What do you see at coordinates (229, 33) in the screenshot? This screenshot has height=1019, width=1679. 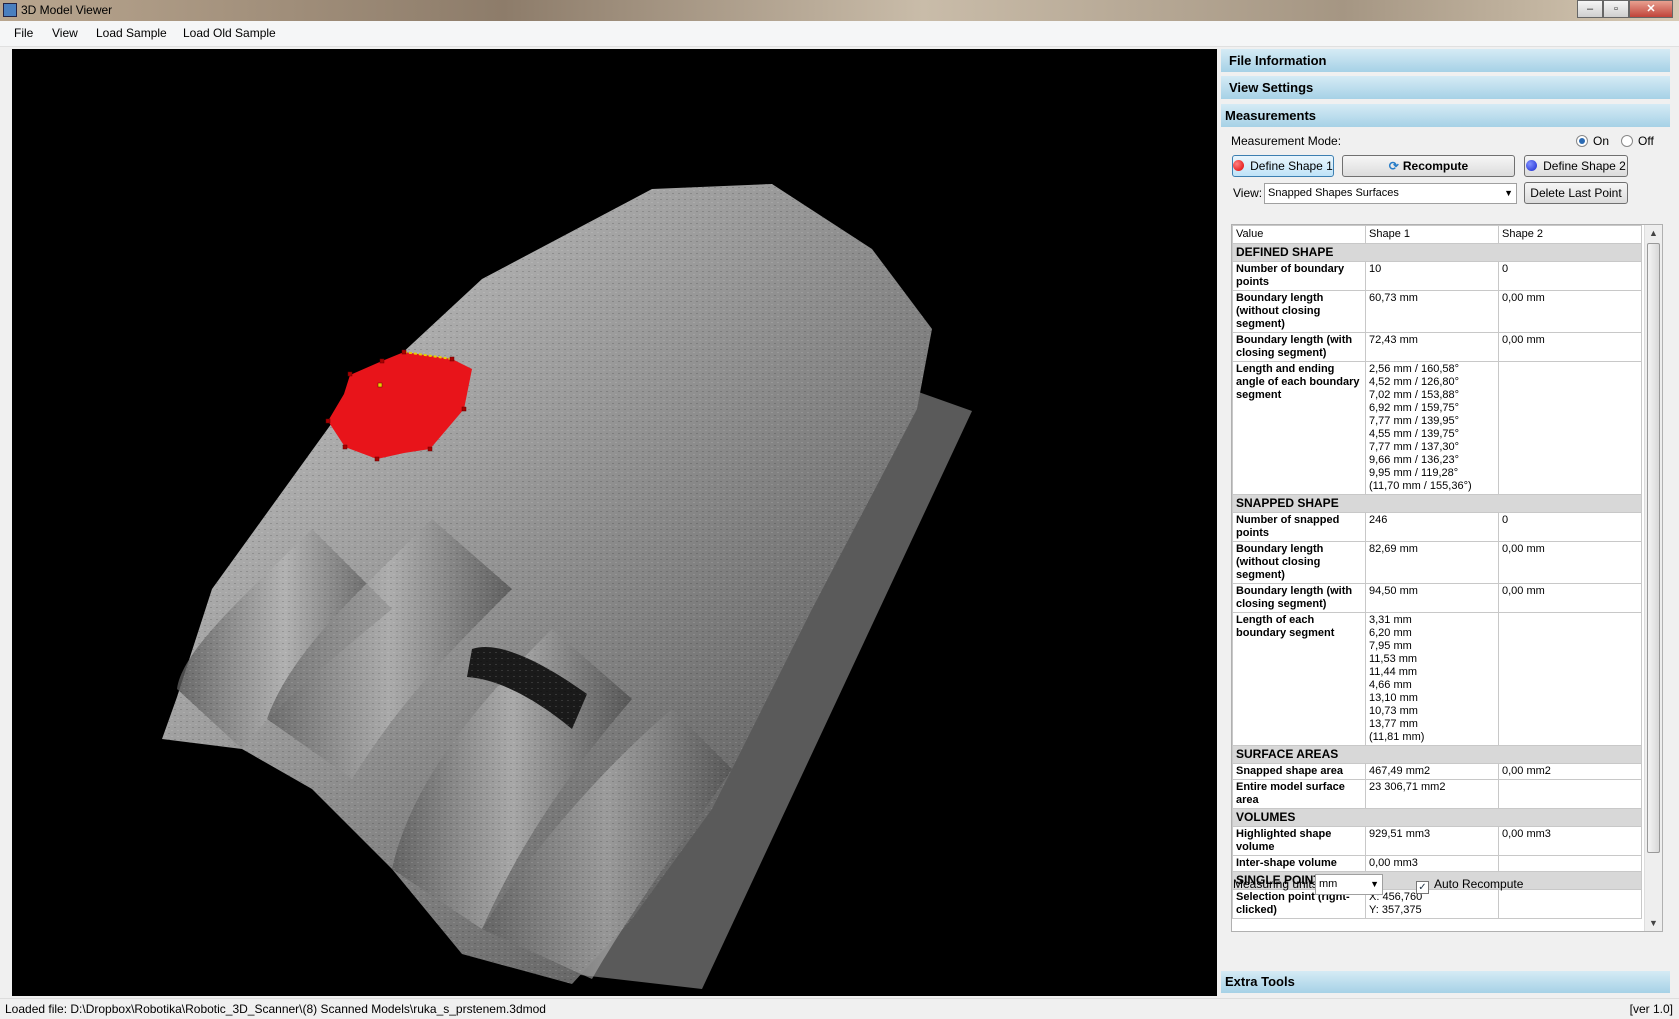 I see `menu-load-old-sample: Load Old Sample` at bounding box center [229, 33].